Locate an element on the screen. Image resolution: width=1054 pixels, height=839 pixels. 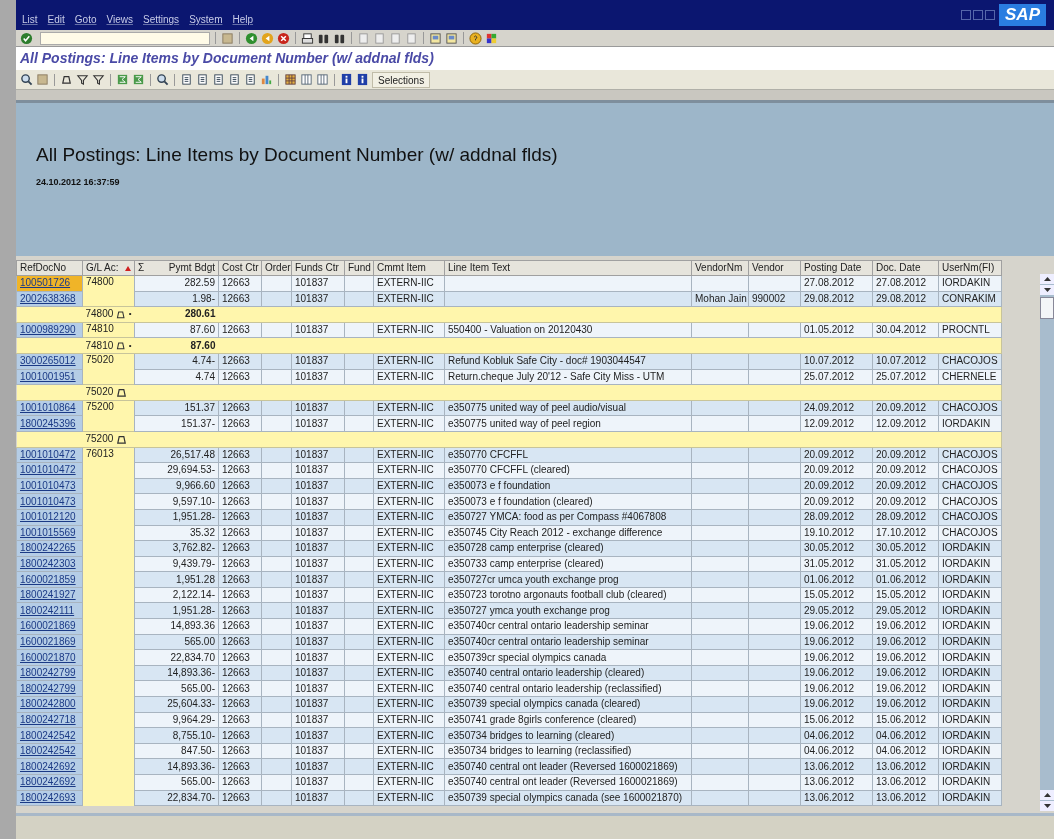
sort-ascending-icon is located at coordinates (128, 268).